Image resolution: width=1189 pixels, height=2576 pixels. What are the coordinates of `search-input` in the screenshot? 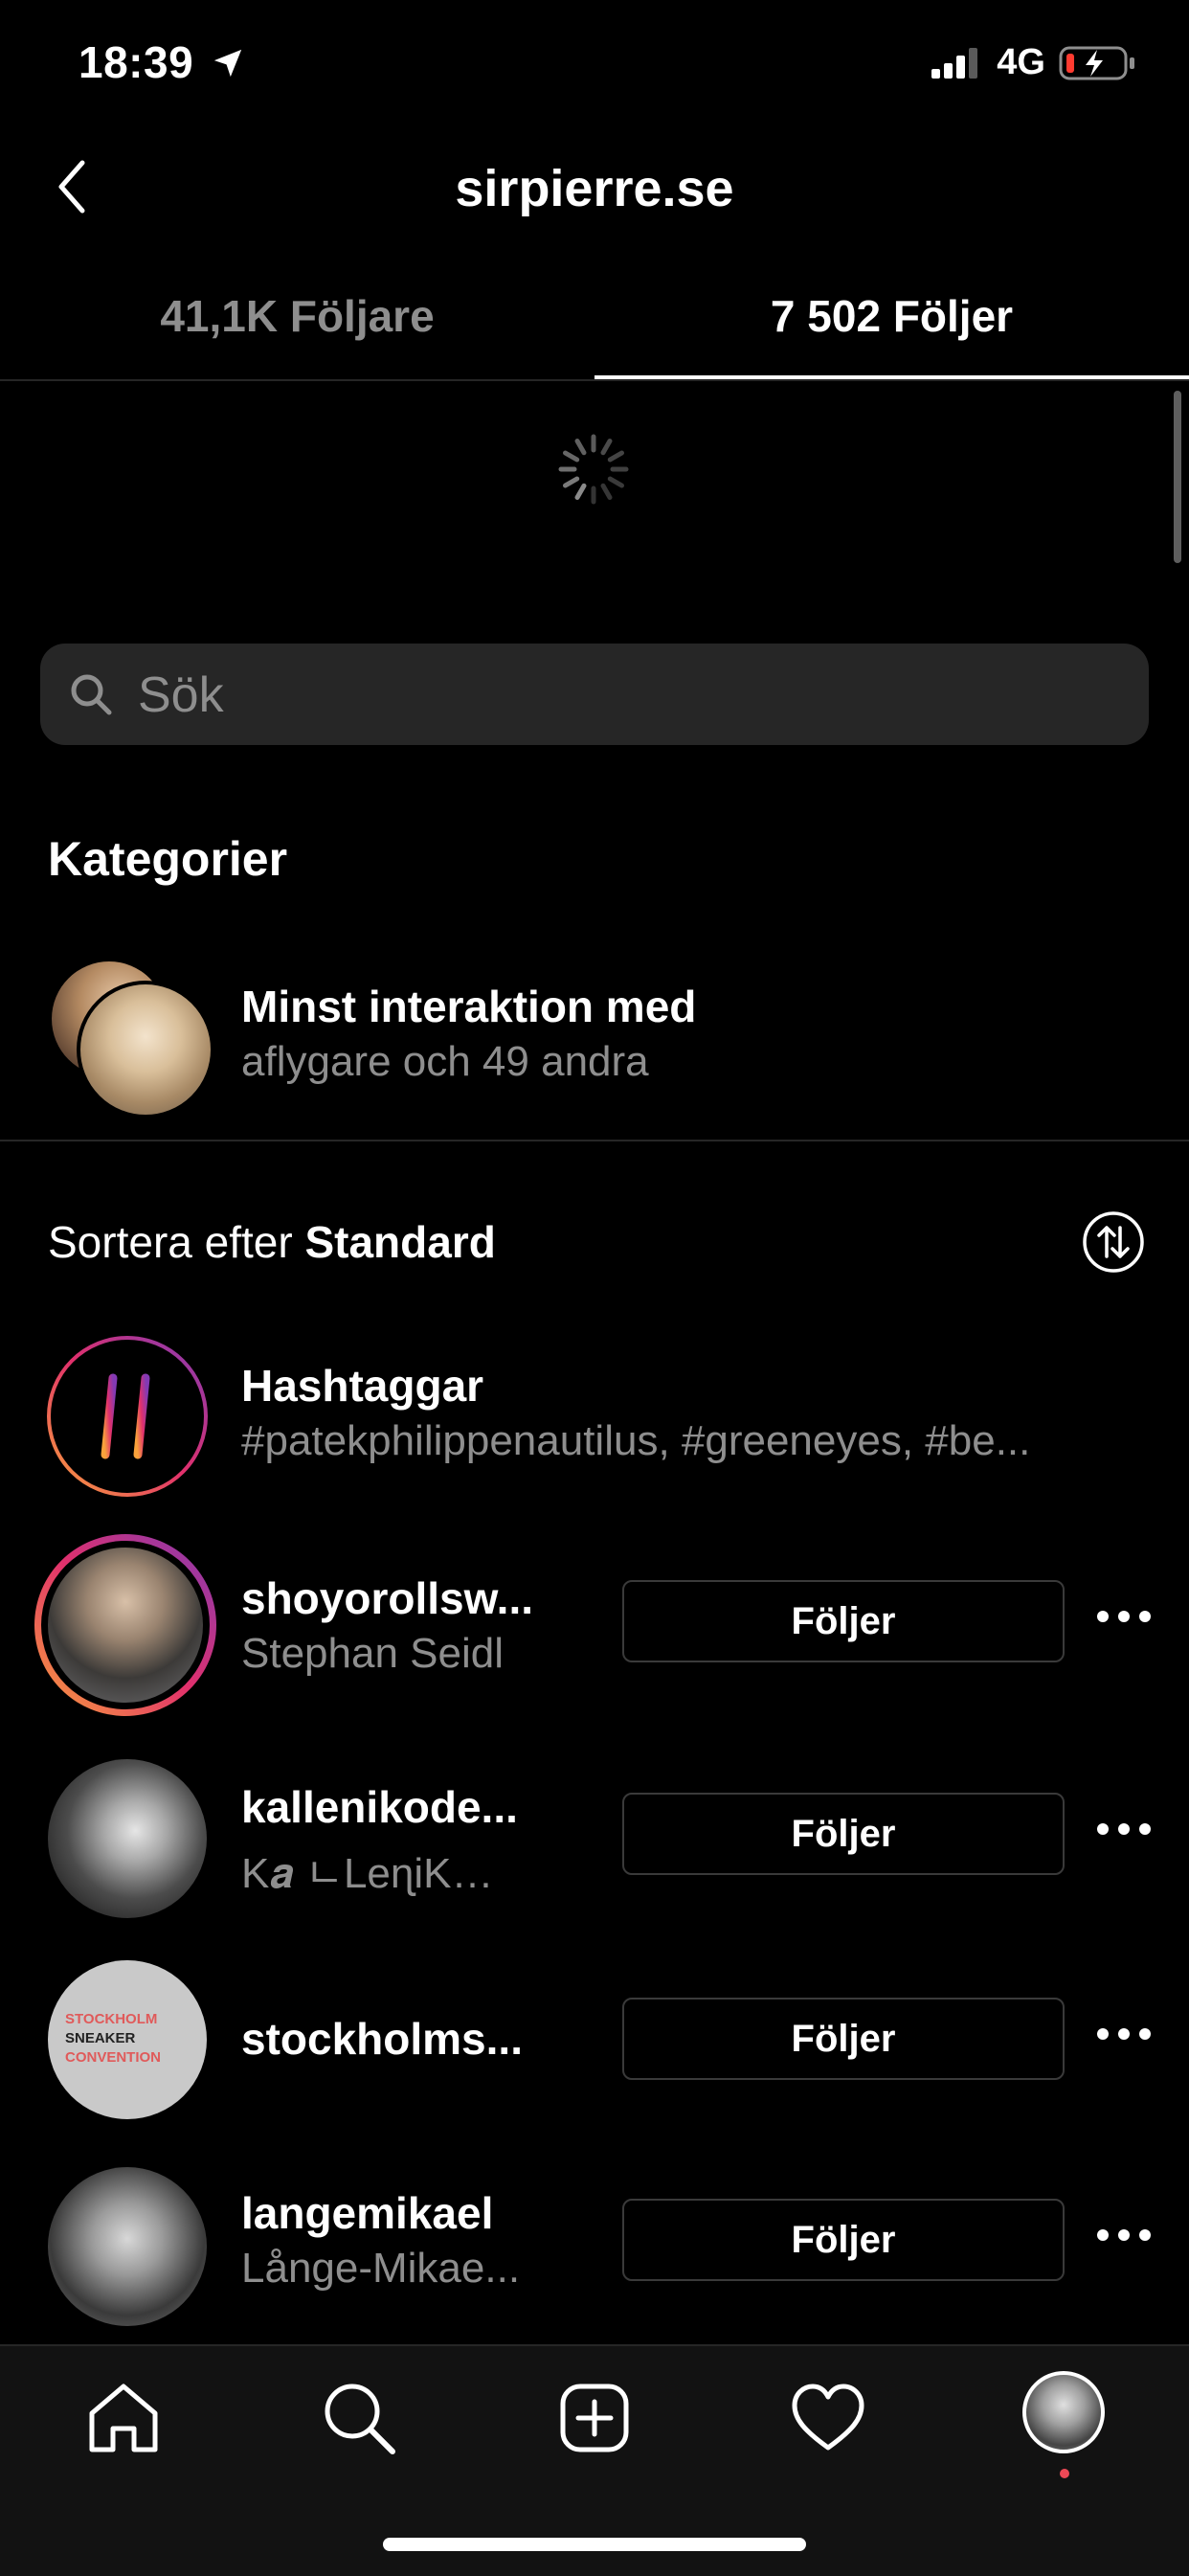 It's located at (626, 695).